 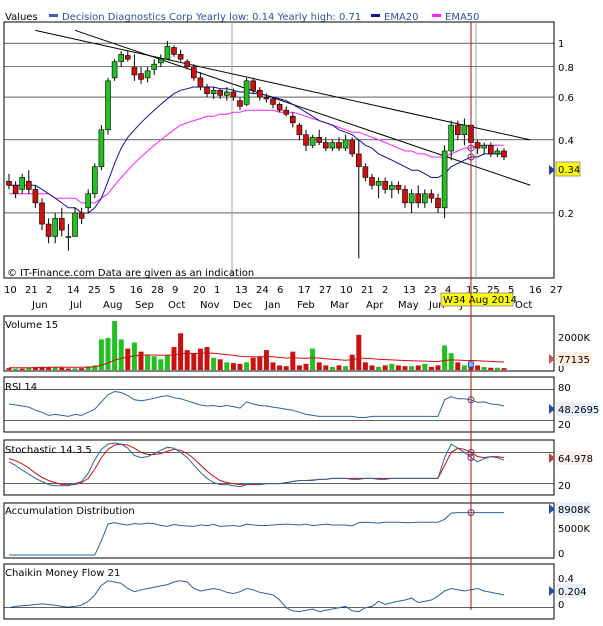 What do you see at coordinates (471, 364) in the screenshot?
I see `cursor-volume-marker` at bounding box center [471, 364].